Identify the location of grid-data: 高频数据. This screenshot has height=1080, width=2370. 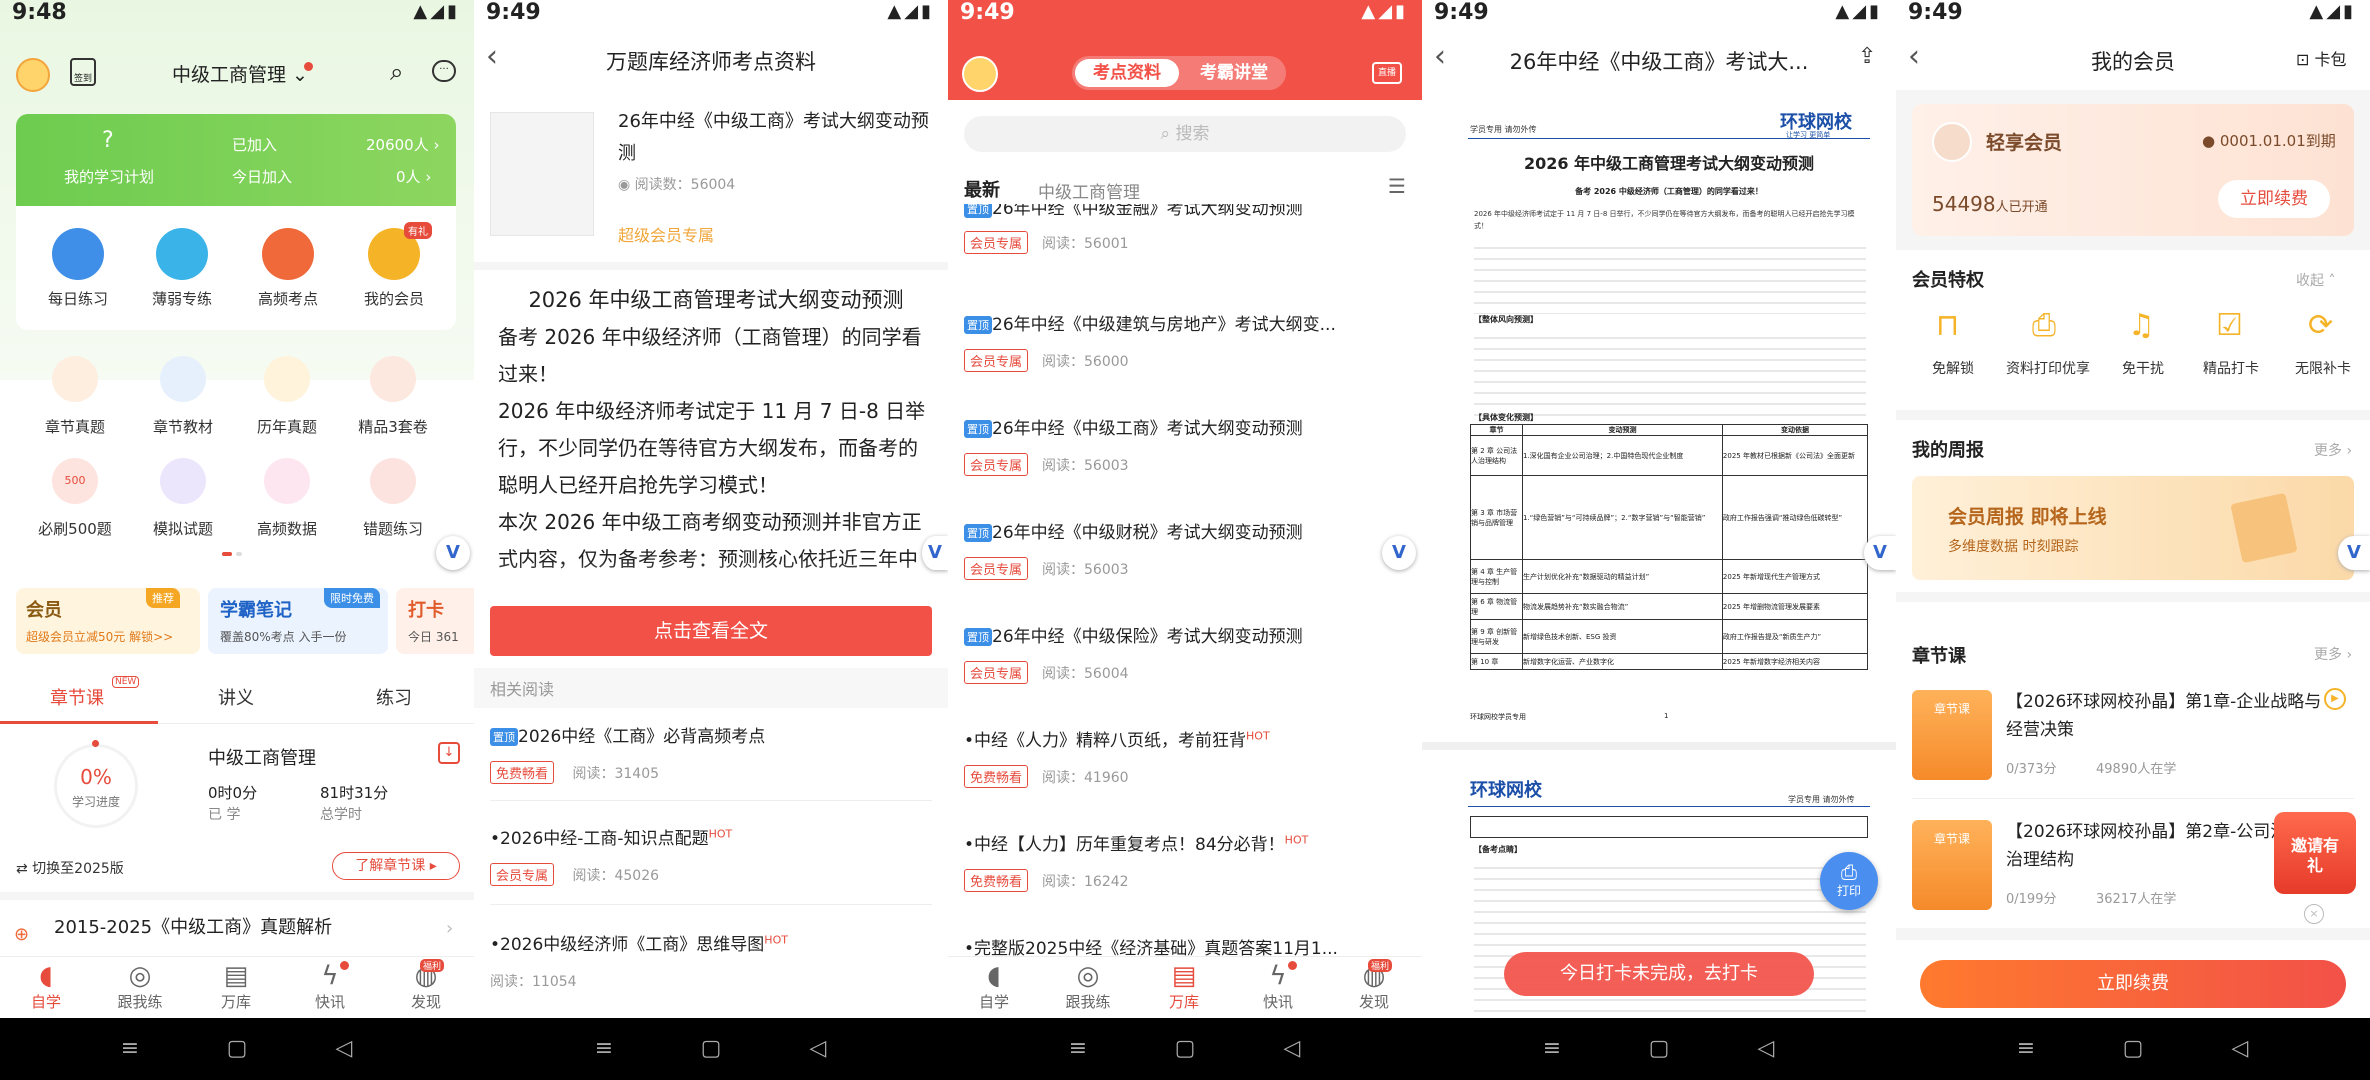
(287, 528).